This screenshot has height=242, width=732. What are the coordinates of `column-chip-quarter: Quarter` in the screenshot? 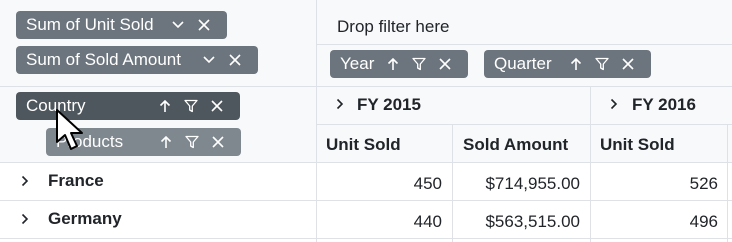 It's located at (567, 64).